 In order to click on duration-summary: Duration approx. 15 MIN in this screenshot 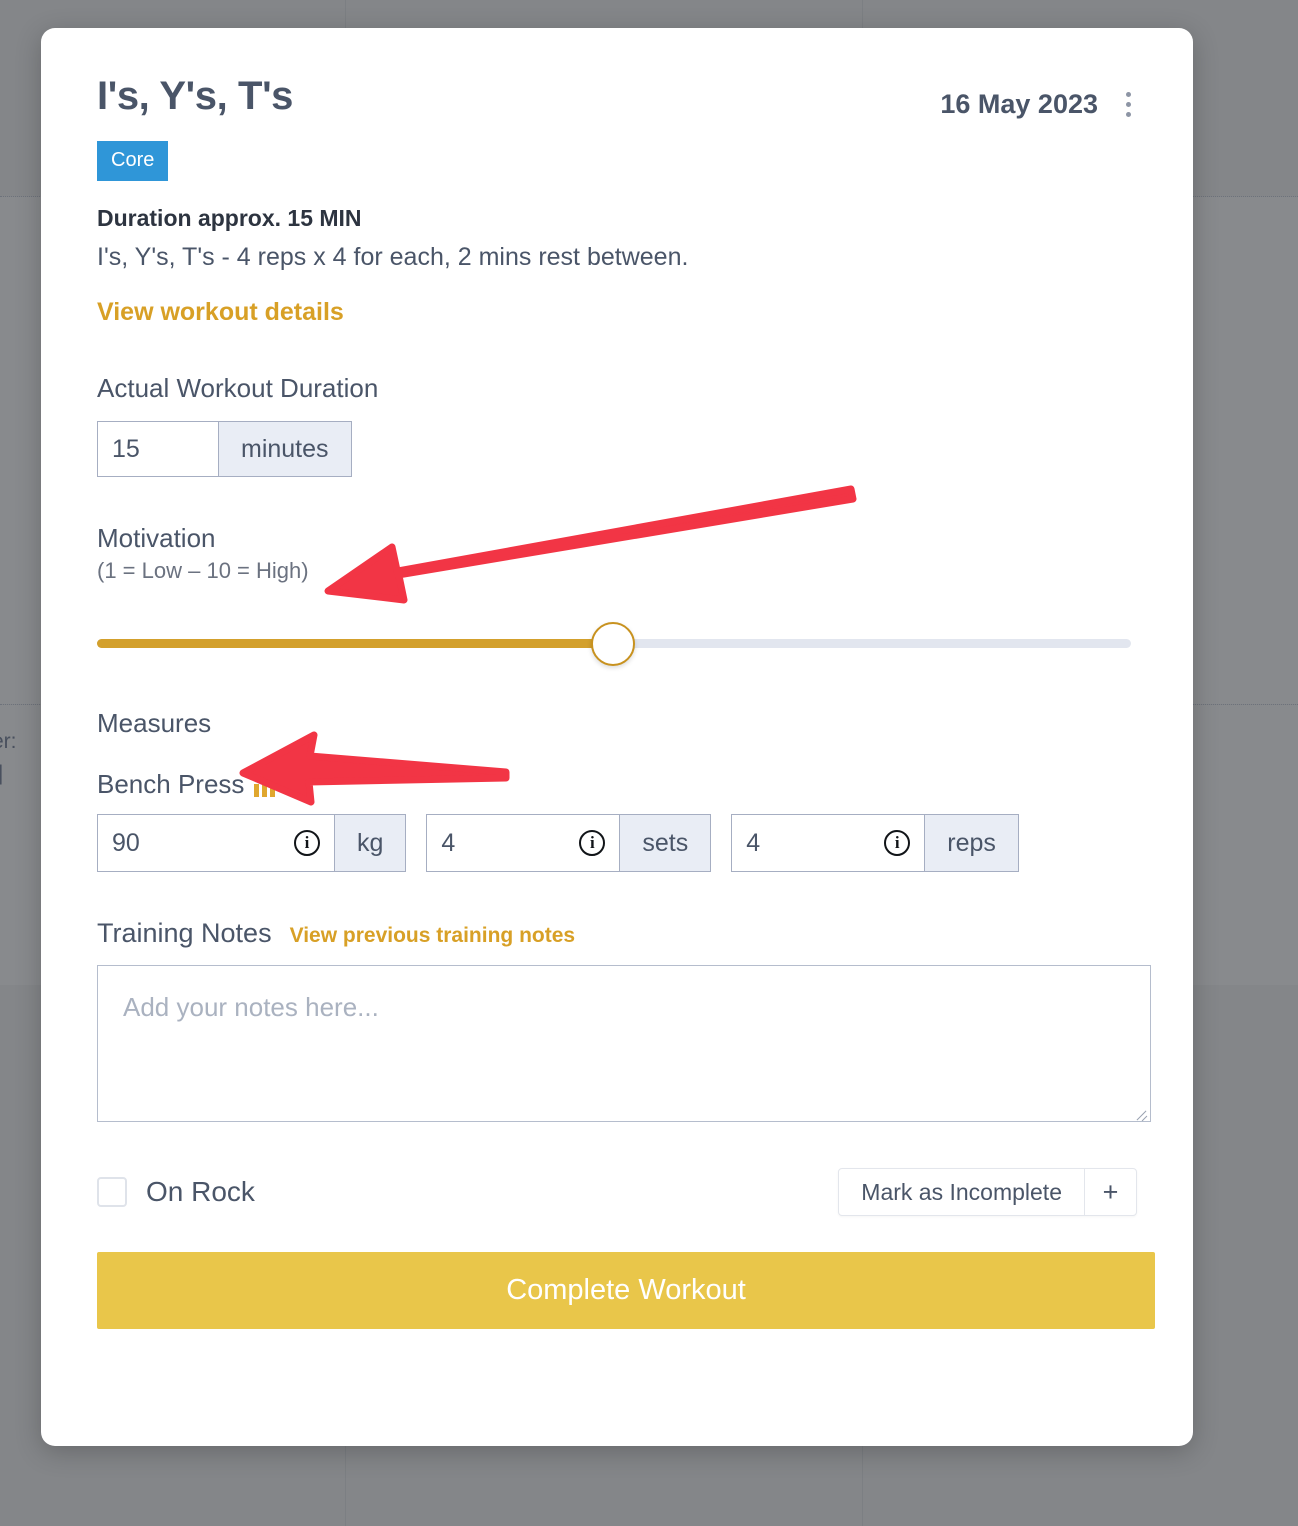, I will do `click(229, 218)`.